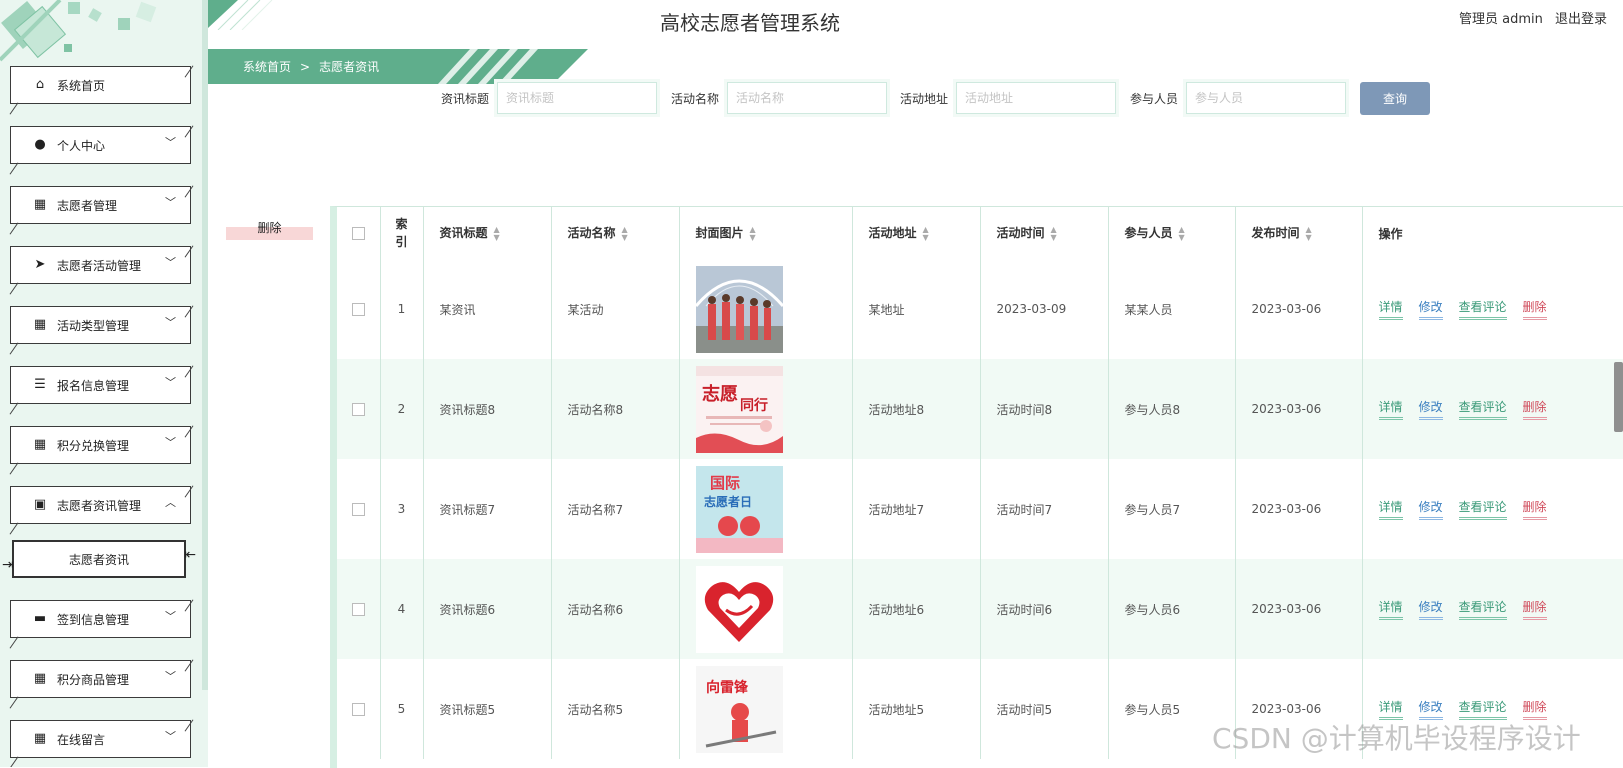 Image resolution: width=1623 pixels, height=768 pixels. Describe the element at coordinates (739, 409) in the screenshot. I see `cover-image: 志愿同行` at that location.